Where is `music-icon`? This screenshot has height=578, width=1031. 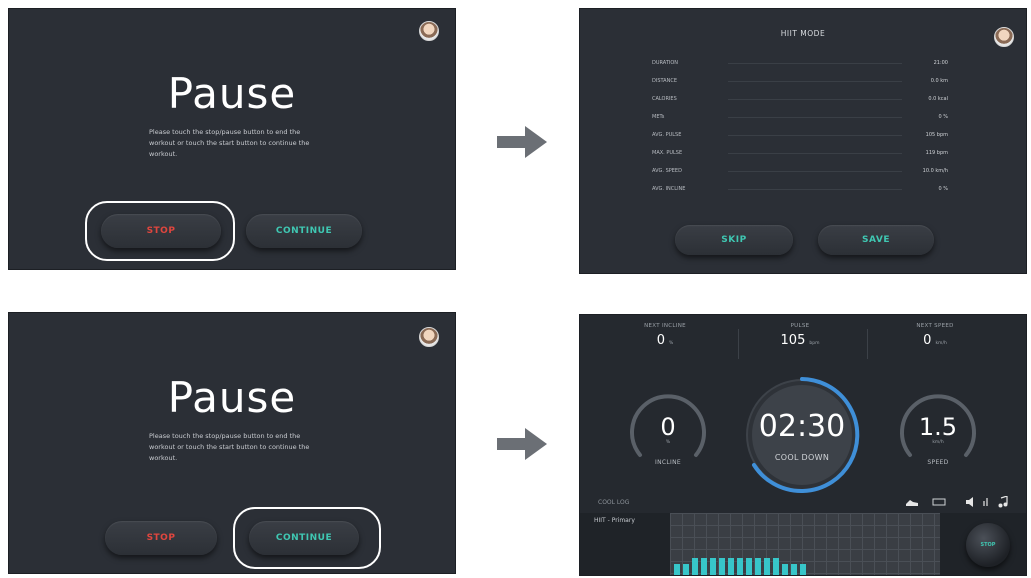 music-icon is located at coordinates (1003, 502).